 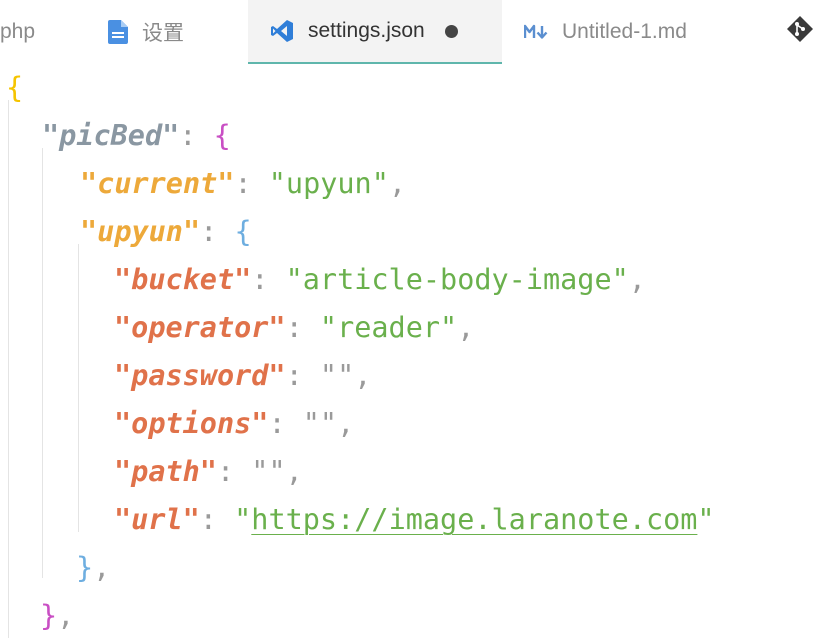 What do you see at coordinates (140, 231) in the screenshot?
I see `json-key: "upyun"` at bounding box center [140, 231].